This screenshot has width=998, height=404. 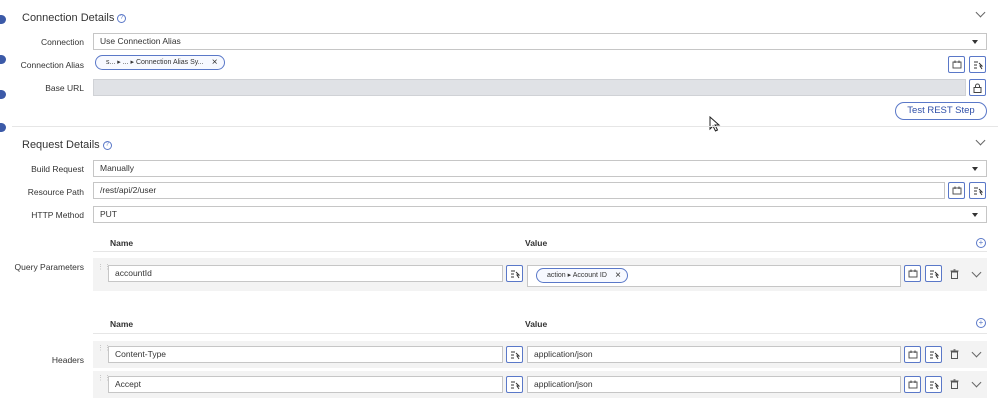 What do you see at coordinates (518, 63) in the screenshot?
I see `connection-alias-field: s... ▸ ... ▸ Connection Alias Sy... ×` at bounding box center [518, 63].